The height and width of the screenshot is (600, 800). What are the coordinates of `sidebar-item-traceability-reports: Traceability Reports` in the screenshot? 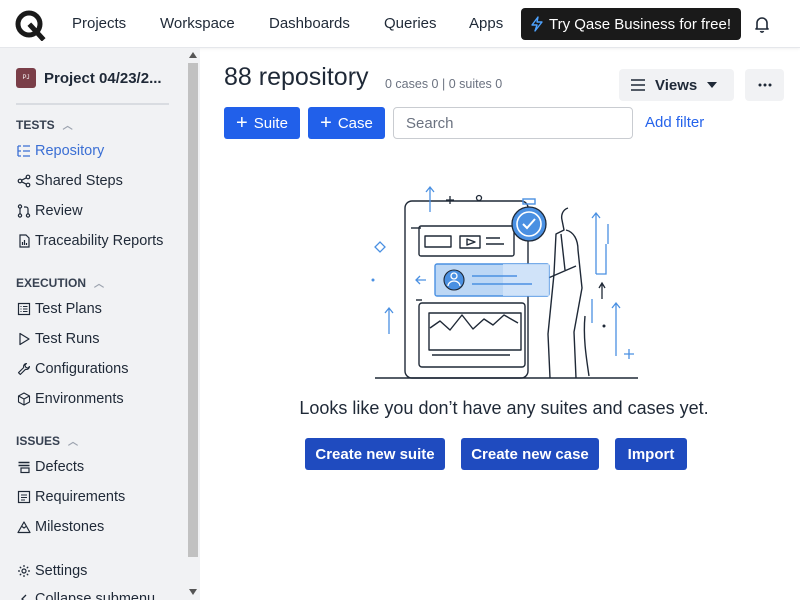 It's located at (89, 241).